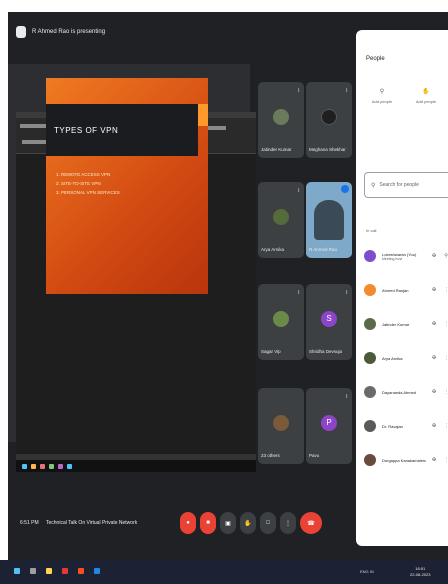  Describe the element at coordinates (446, 256) in the screenshot. I see `pin-icon: ⚲` at that location.